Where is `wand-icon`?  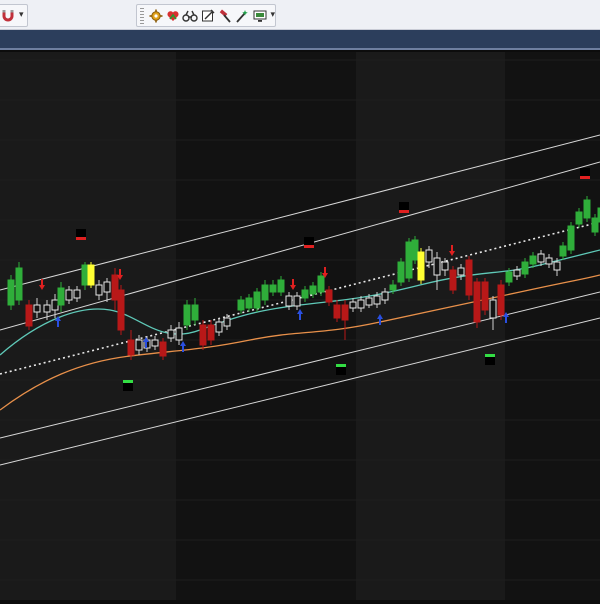 wand-icon is located at coordinates (242, 16).